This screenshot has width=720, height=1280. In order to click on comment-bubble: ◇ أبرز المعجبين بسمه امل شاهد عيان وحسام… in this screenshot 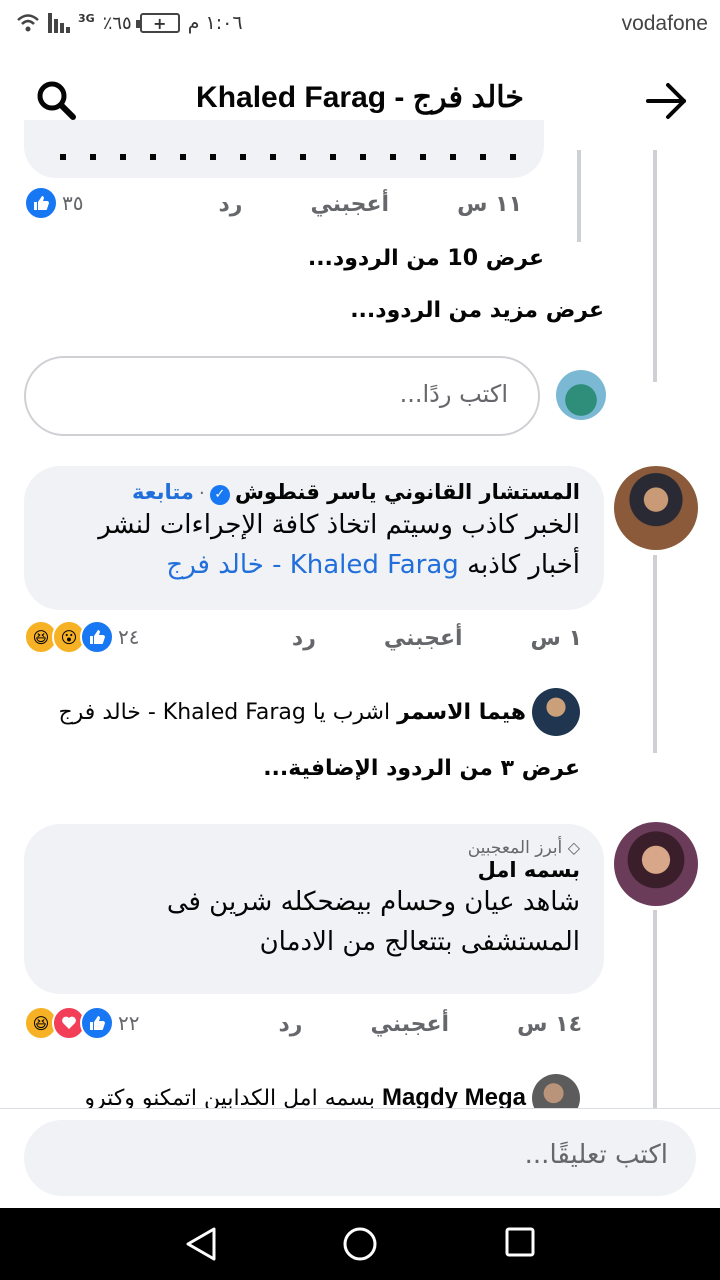, I will do `click(314, 909)`.